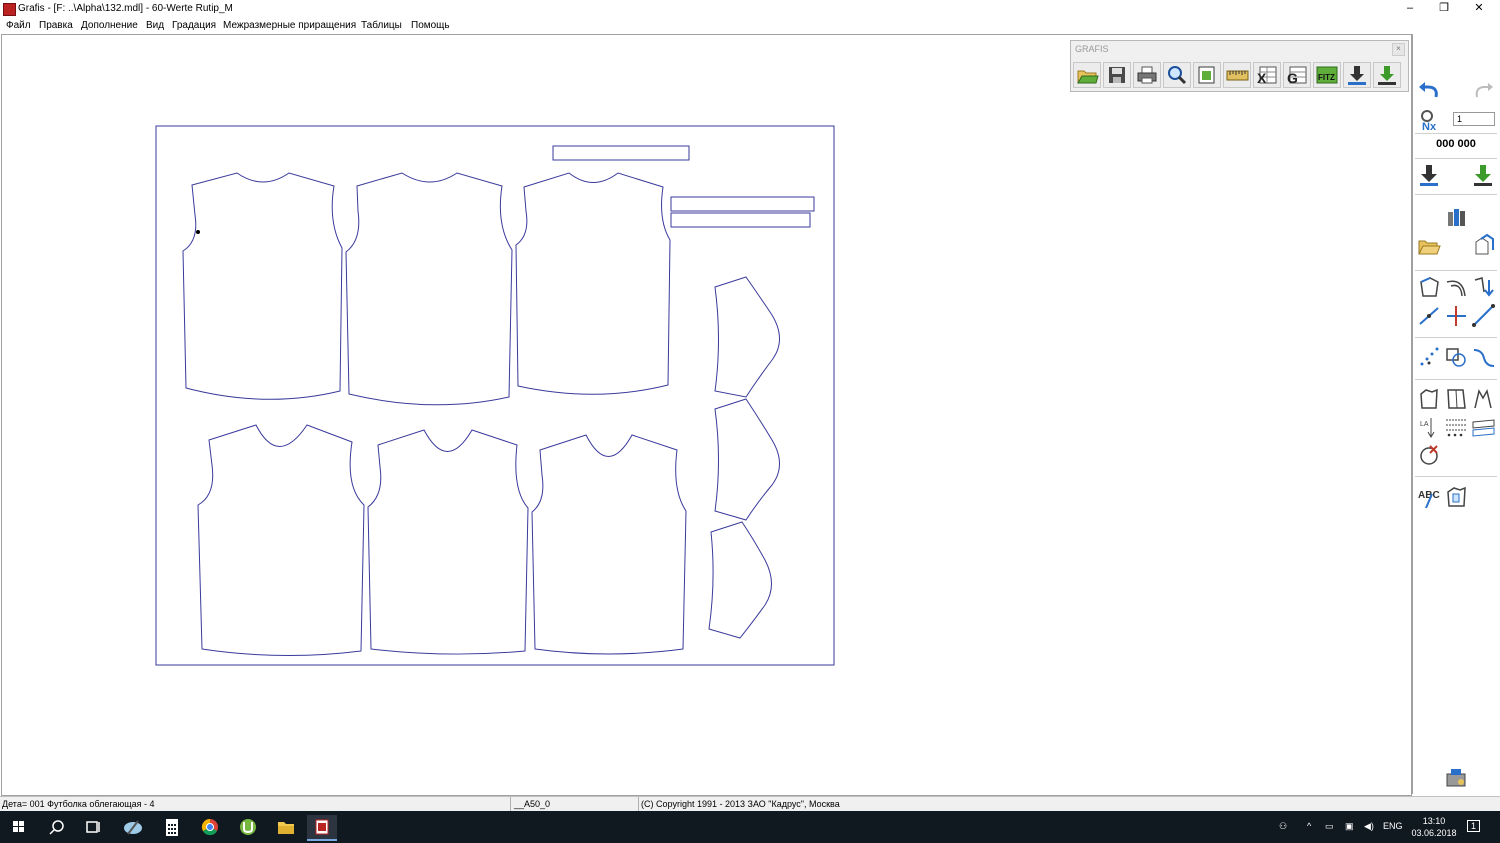  What do you see at coordinates (1087, 75) in the screenshot?
I see `open-folder-button` at bounding box center [1087, 75].